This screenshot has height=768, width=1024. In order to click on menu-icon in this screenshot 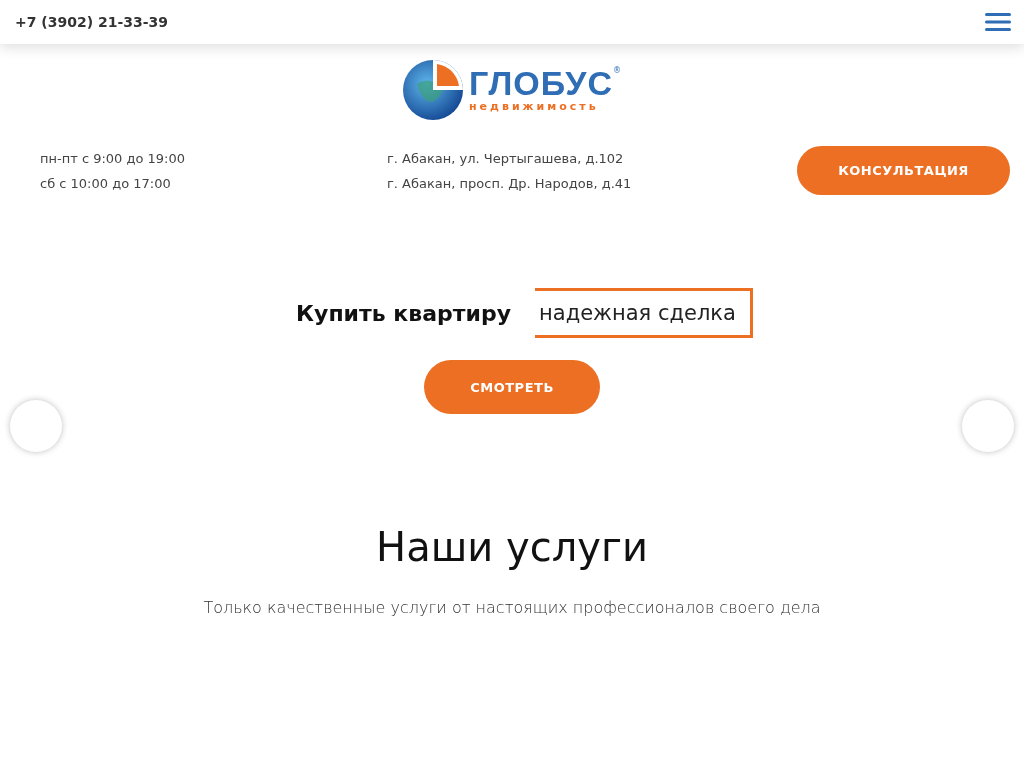, I will do `click(998, 22)`.